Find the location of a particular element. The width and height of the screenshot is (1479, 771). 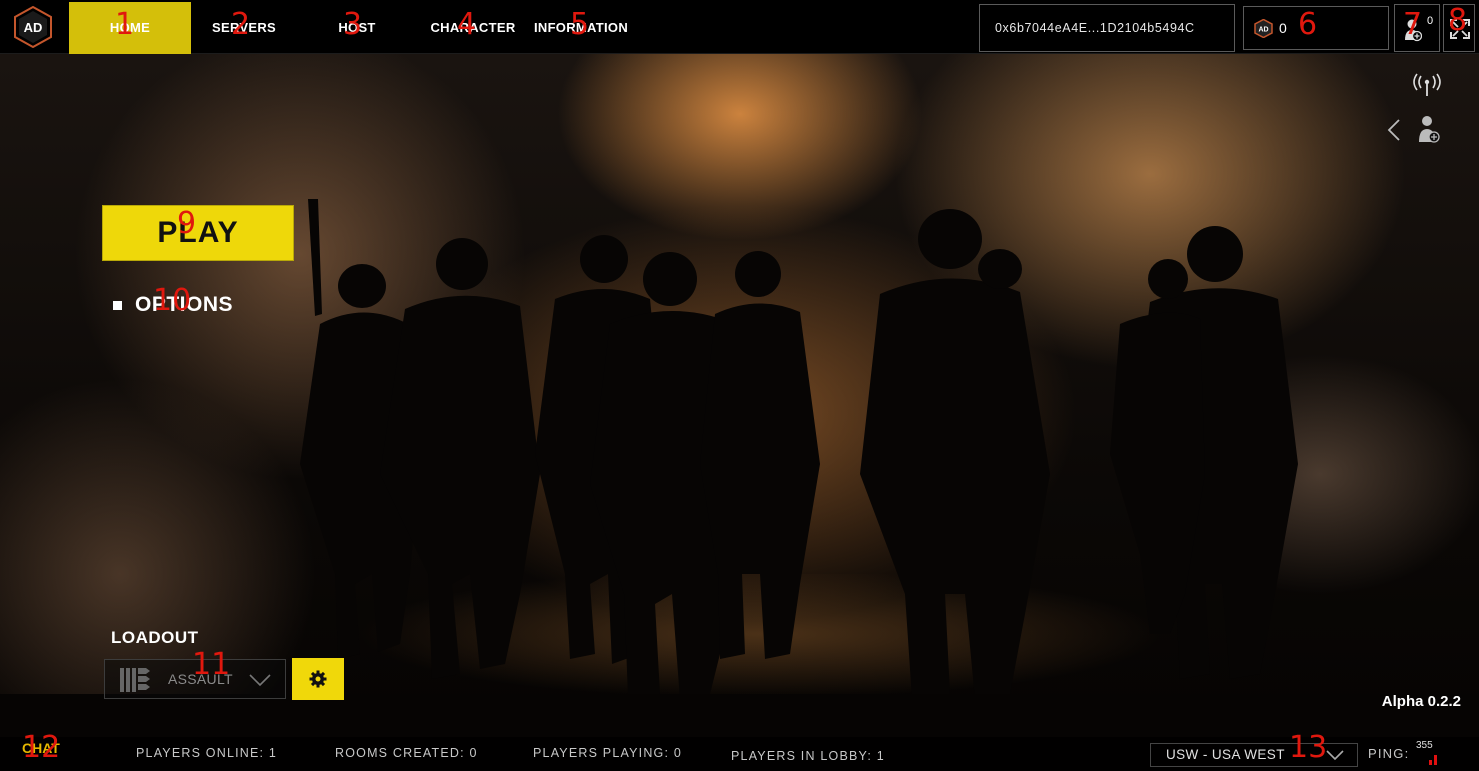

loadout-settings-button is located at coordinates (318, 679).